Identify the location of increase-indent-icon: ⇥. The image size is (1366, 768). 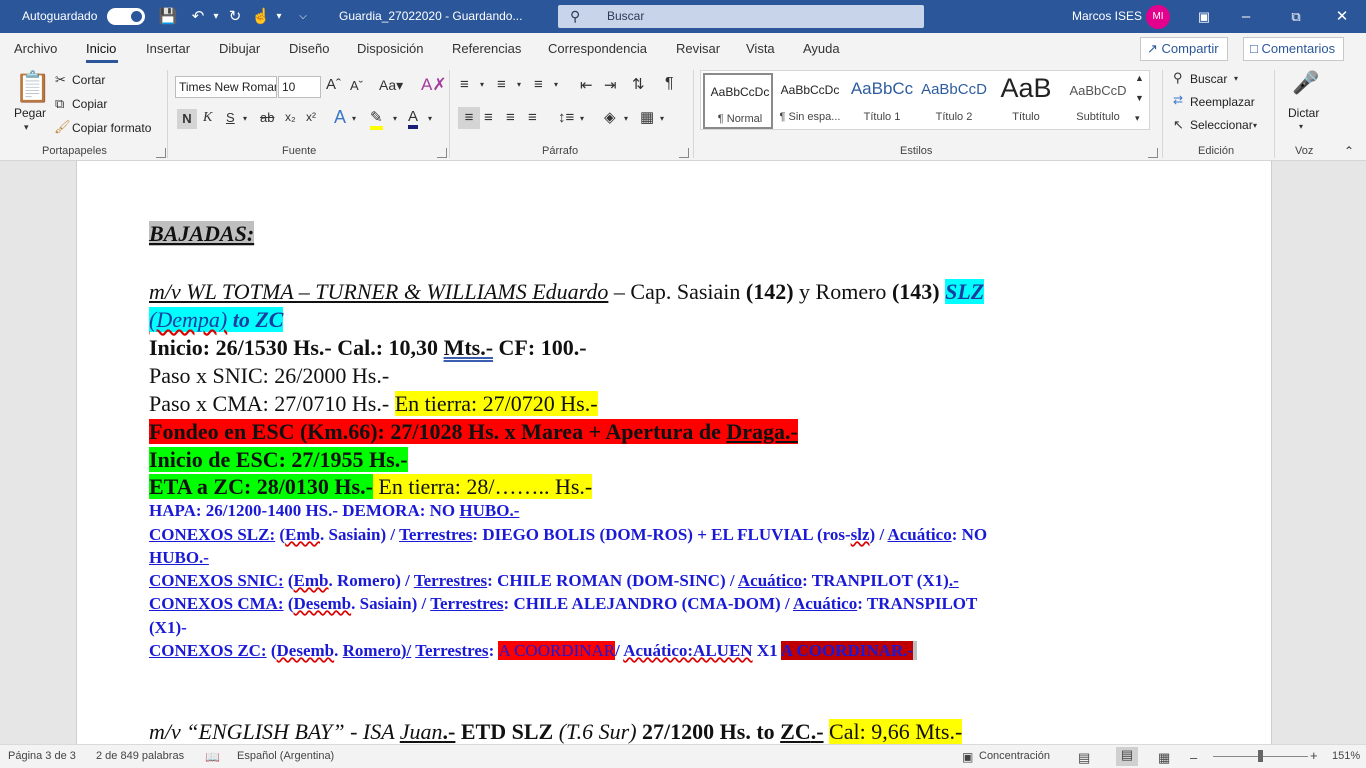
(610, 85).